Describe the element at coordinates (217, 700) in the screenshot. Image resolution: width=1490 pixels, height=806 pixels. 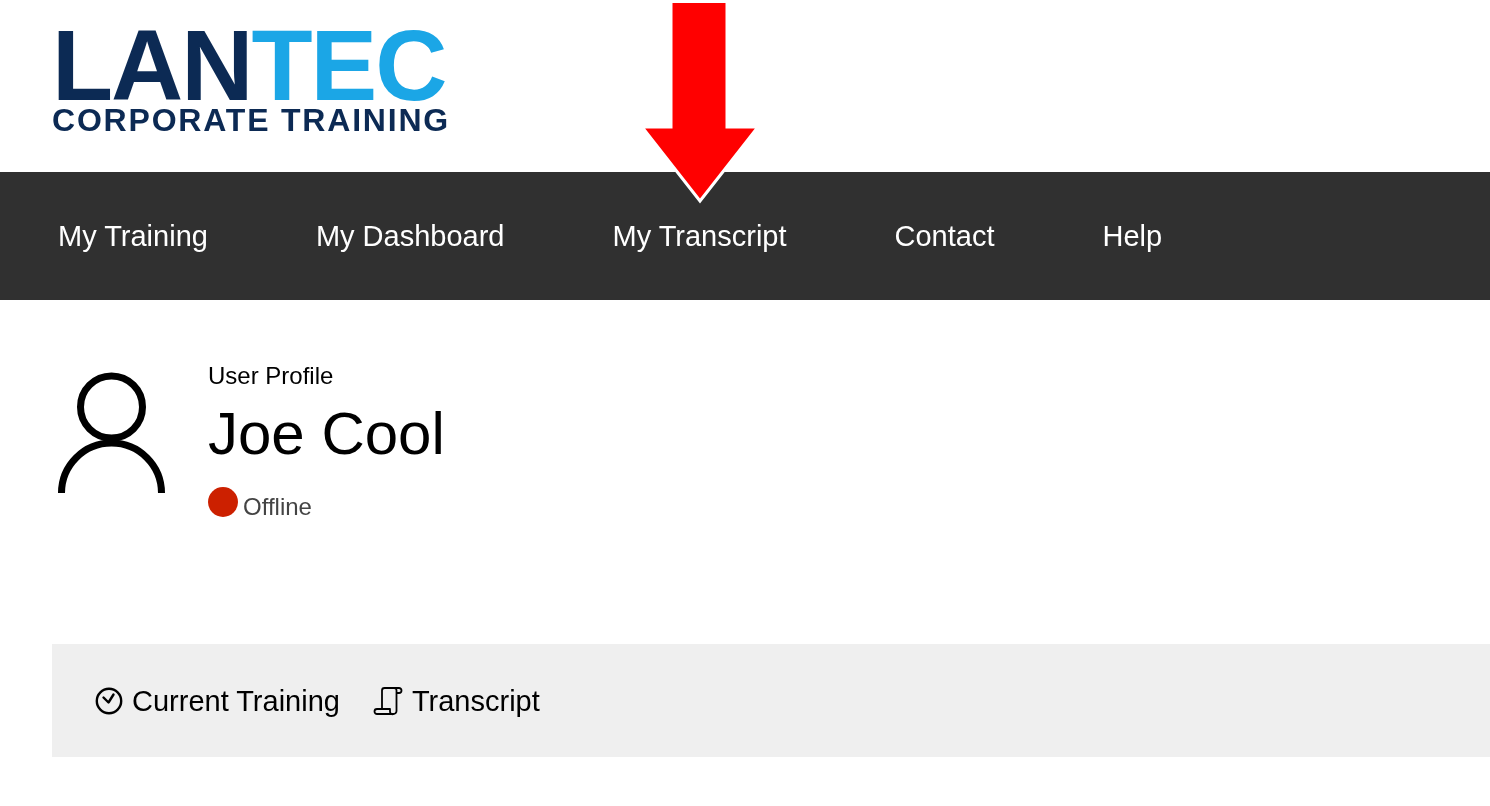
I see `section-tab: Current Training` at that location.